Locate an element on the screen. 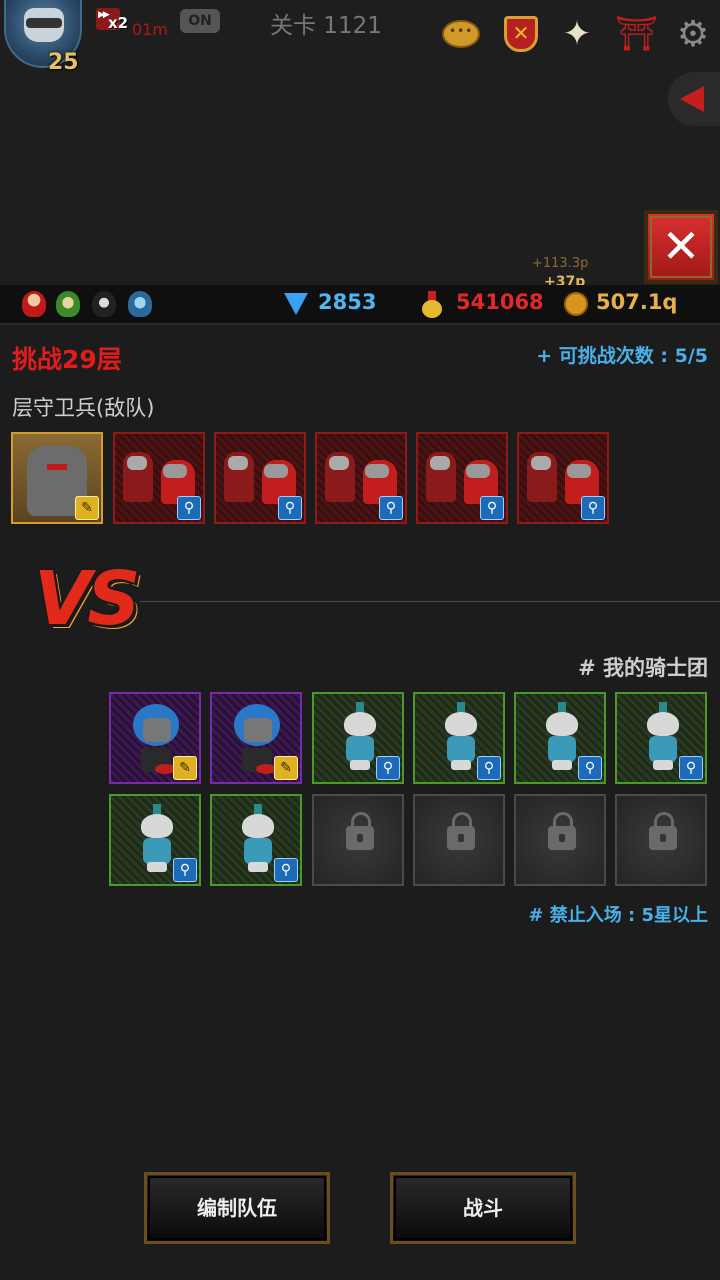 The image size is (720, 1280). edit-team-button: 编制队伍 is located at coordinates (237, 1208).